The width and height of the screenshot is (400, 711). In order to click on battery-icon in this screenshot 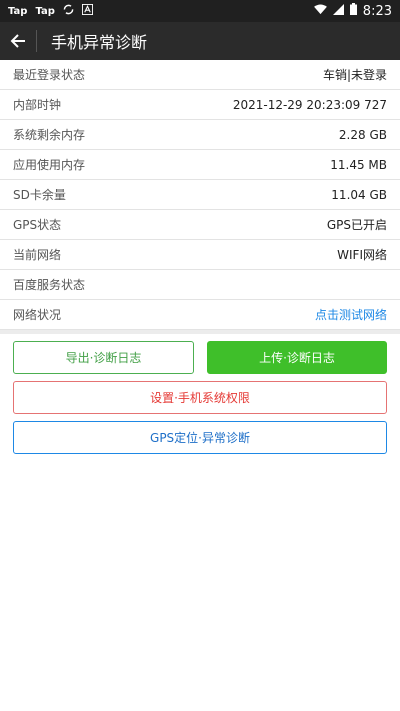, I will do `click(353, 11)`.